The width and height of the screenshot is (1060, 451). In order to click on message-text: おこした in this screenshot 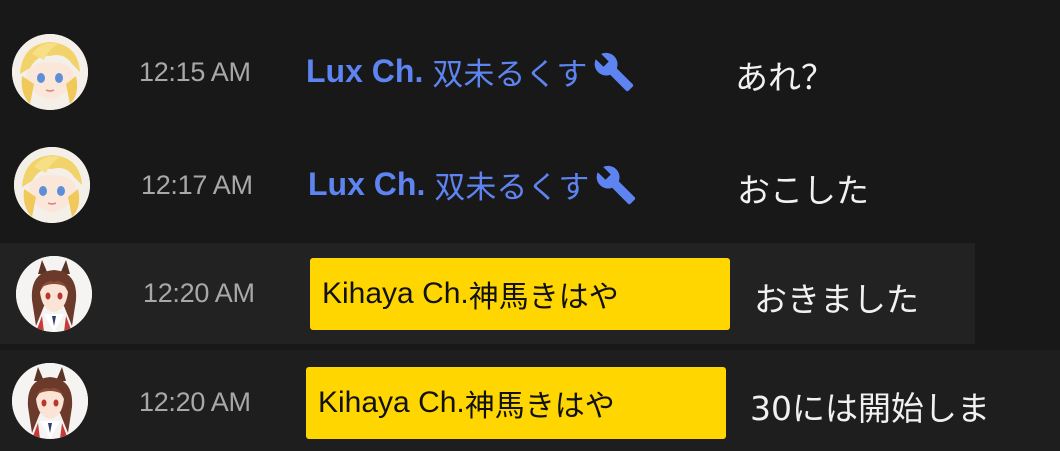, I will do `click(803, 190)`.